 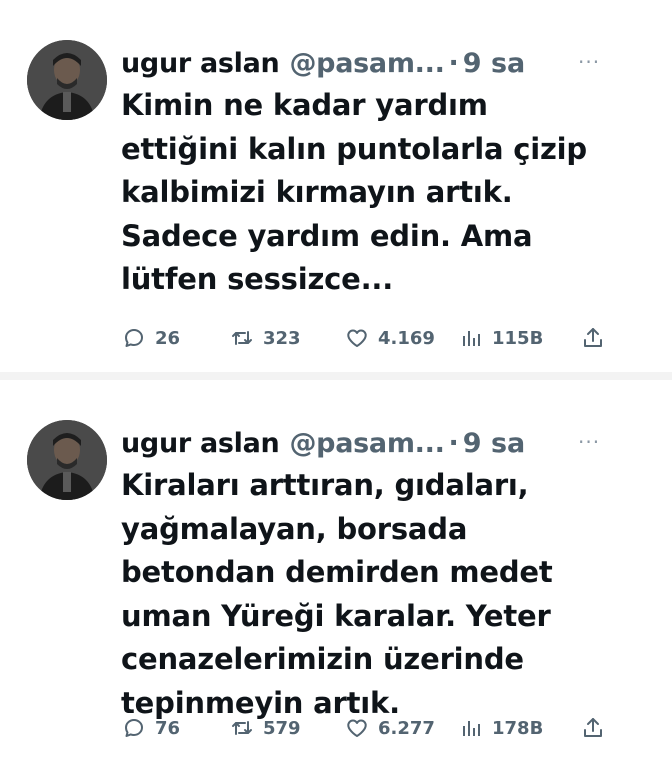 What do you see at coordinates (336, 728) in the screenshot?
I see `action-bar: 76 579 6.277 178B` at bounding box center [336, 728].